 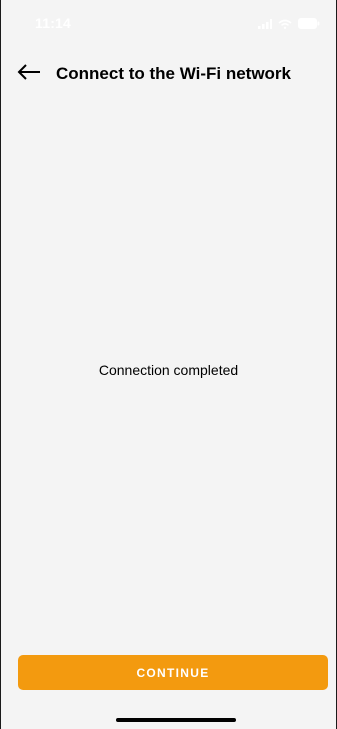 I want to click on connection-status-text: Connection completed, so click(x=168, y=370).